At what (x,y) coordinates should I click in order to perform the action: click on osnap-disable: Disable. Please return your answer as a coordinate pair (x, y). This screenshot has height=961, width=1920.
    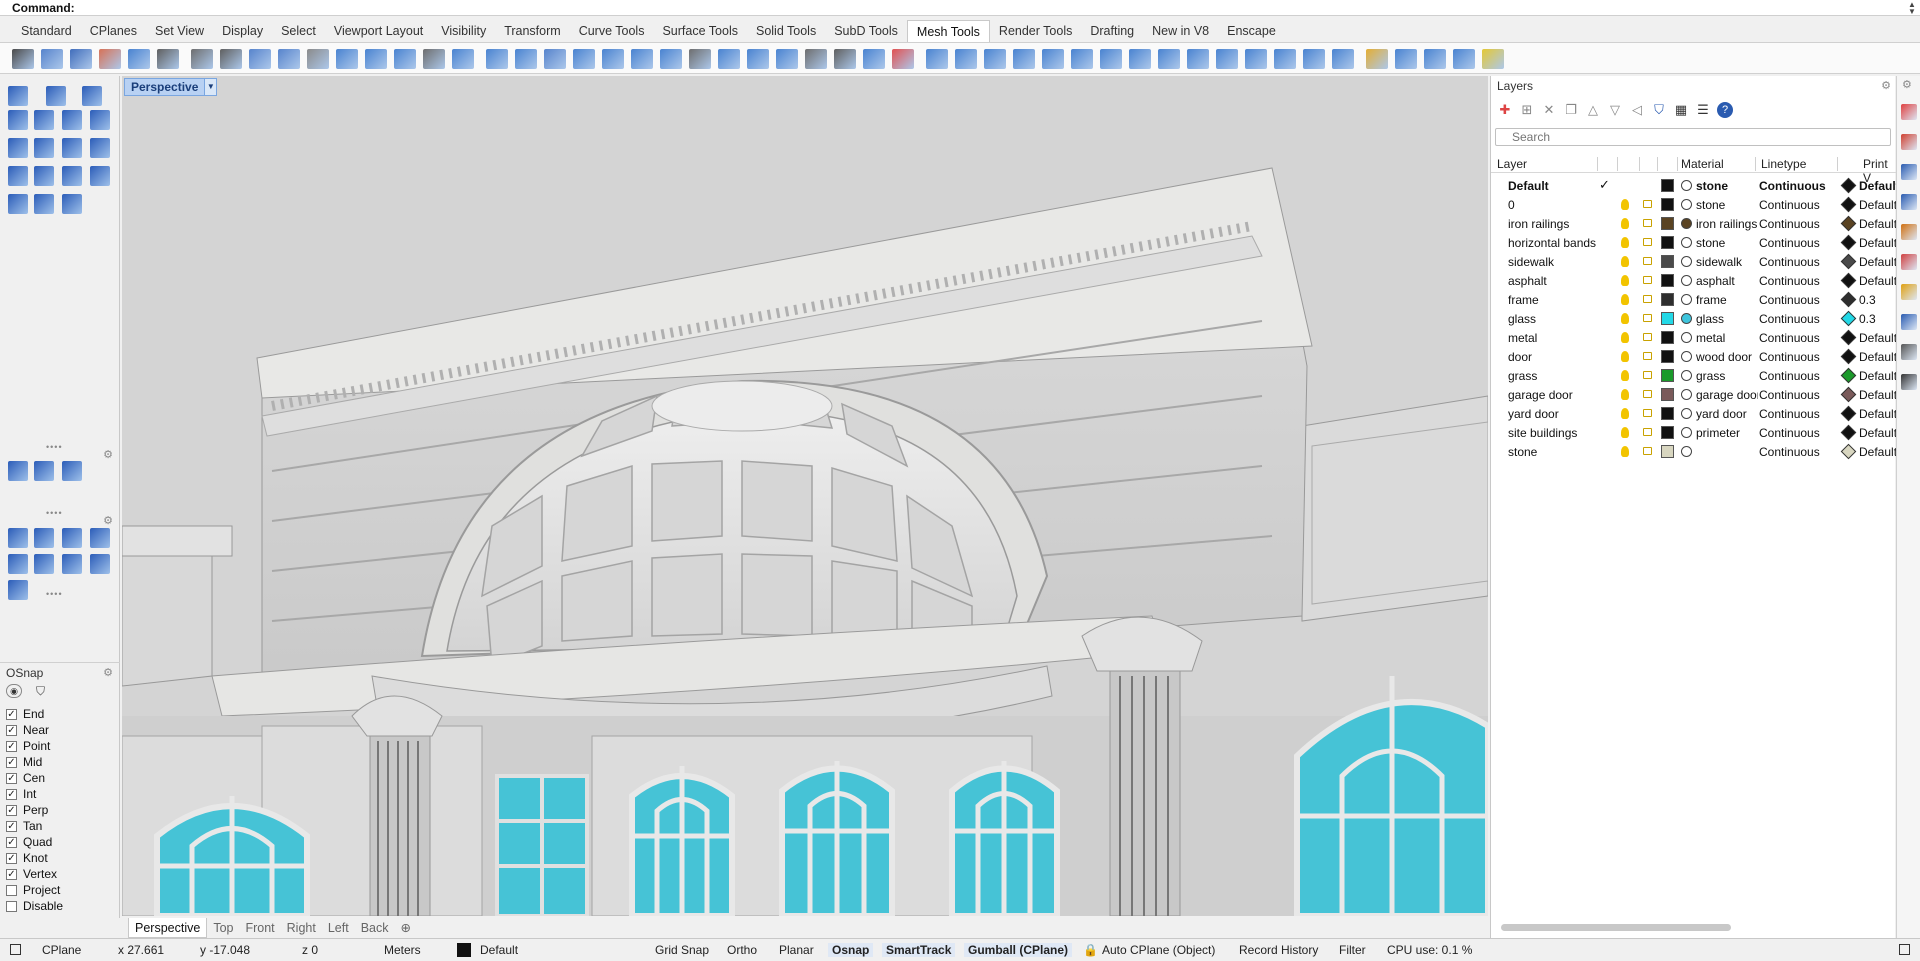
    Looking at the image, I should click on (34, 906).